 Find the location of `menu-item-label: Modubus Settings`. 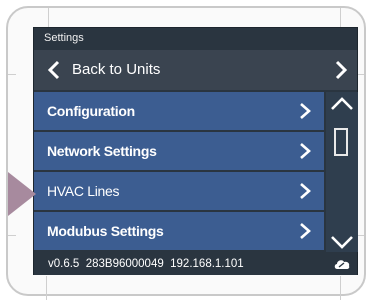

menu-item-label: Modubus Settings is located at coordinates (105, 231).